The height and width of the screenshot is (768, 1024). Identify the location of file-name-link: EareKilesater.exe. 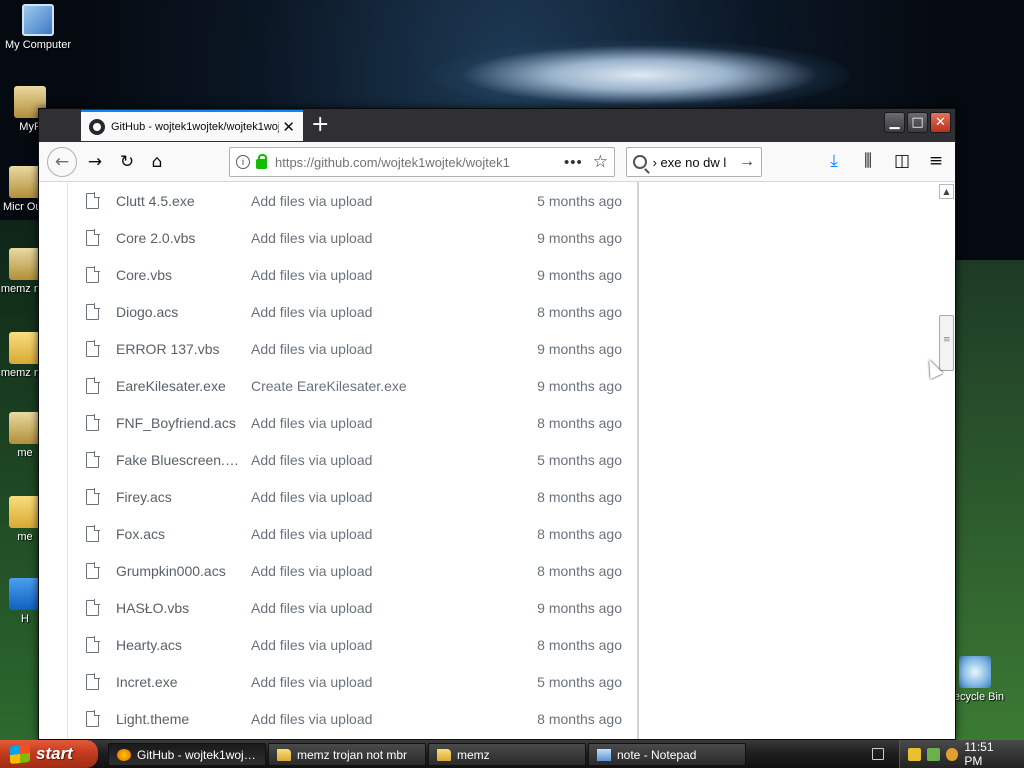
(178, 386).